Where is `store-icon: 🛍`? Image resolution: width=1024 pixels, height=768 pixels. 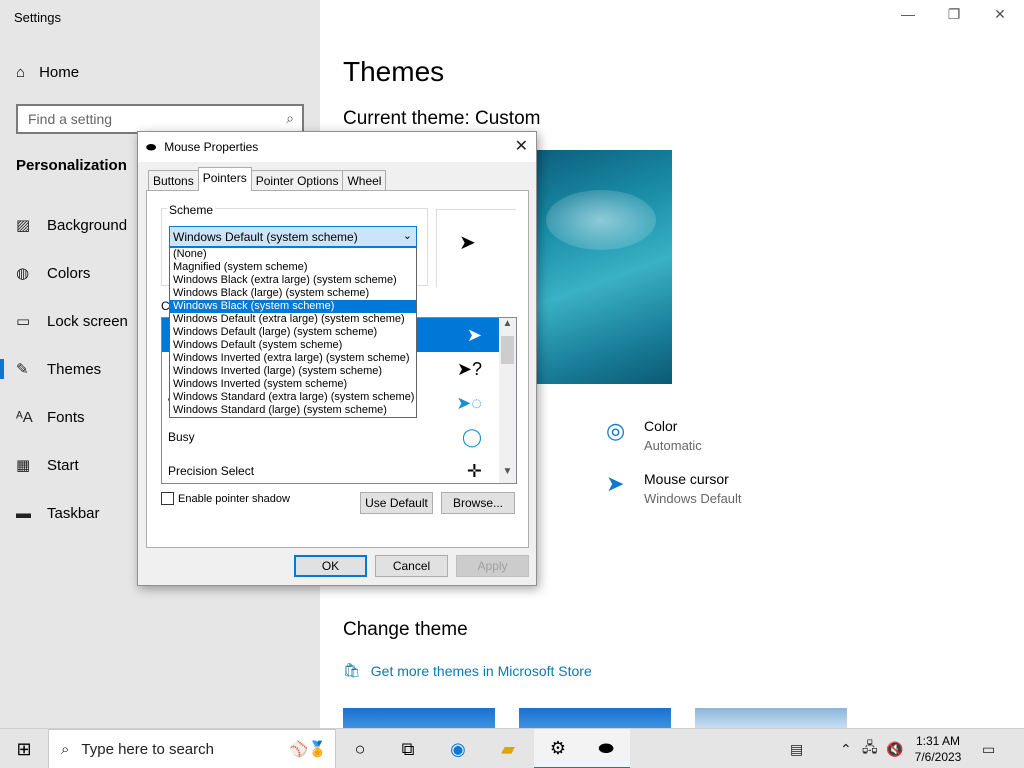 store-icon: 🛍 is located at coordinates (352, 670).